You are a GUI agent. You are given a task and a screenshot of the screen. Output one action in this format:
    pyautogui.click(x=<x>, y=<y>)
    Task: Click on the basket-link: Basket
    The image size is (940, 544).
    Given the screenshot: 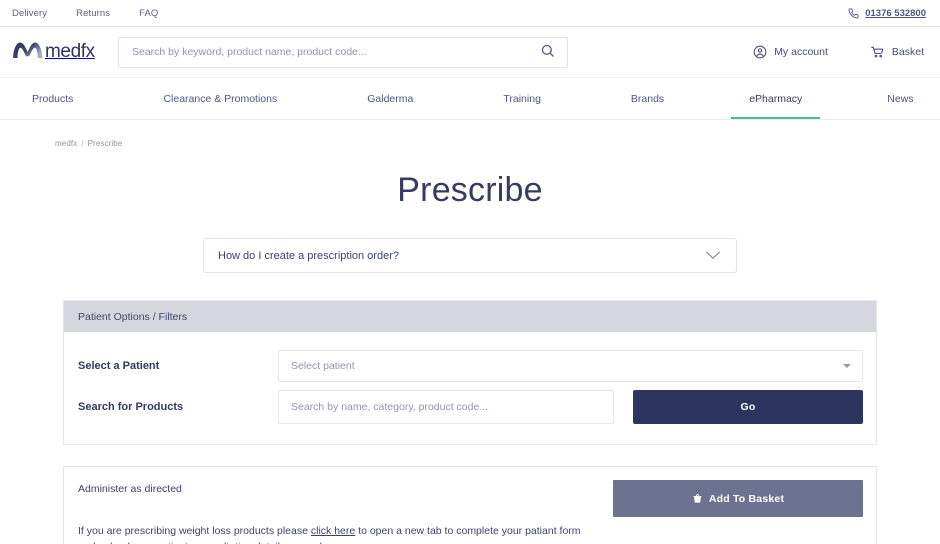 What is the action you would take?
    pyautogui.click(x=897, y=52)
    